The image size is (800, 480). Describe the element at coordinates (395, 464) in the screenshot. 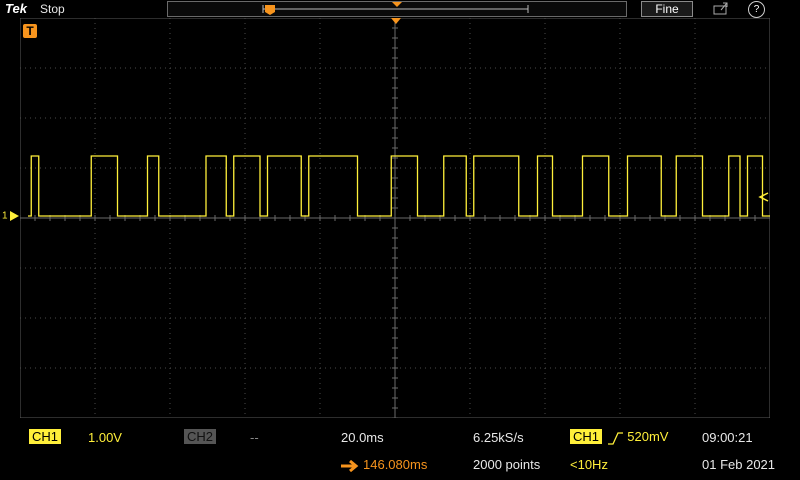

I see `horizontal-position-value: 146.080ms` at that location.